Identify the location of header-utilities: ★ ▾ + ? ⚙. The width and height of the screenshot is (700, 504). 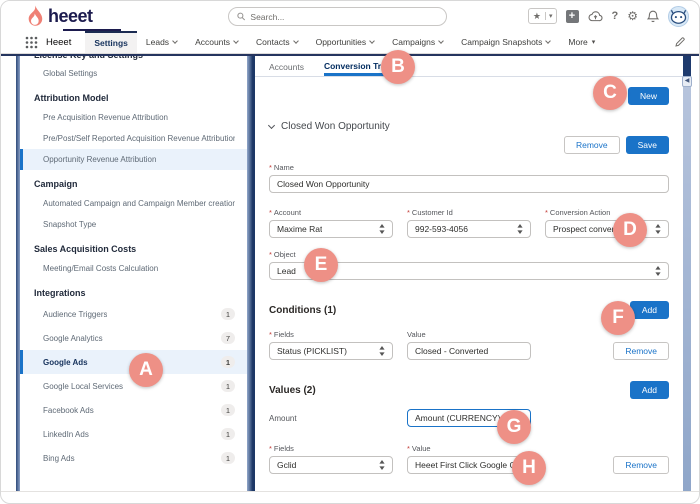
(608, 16).